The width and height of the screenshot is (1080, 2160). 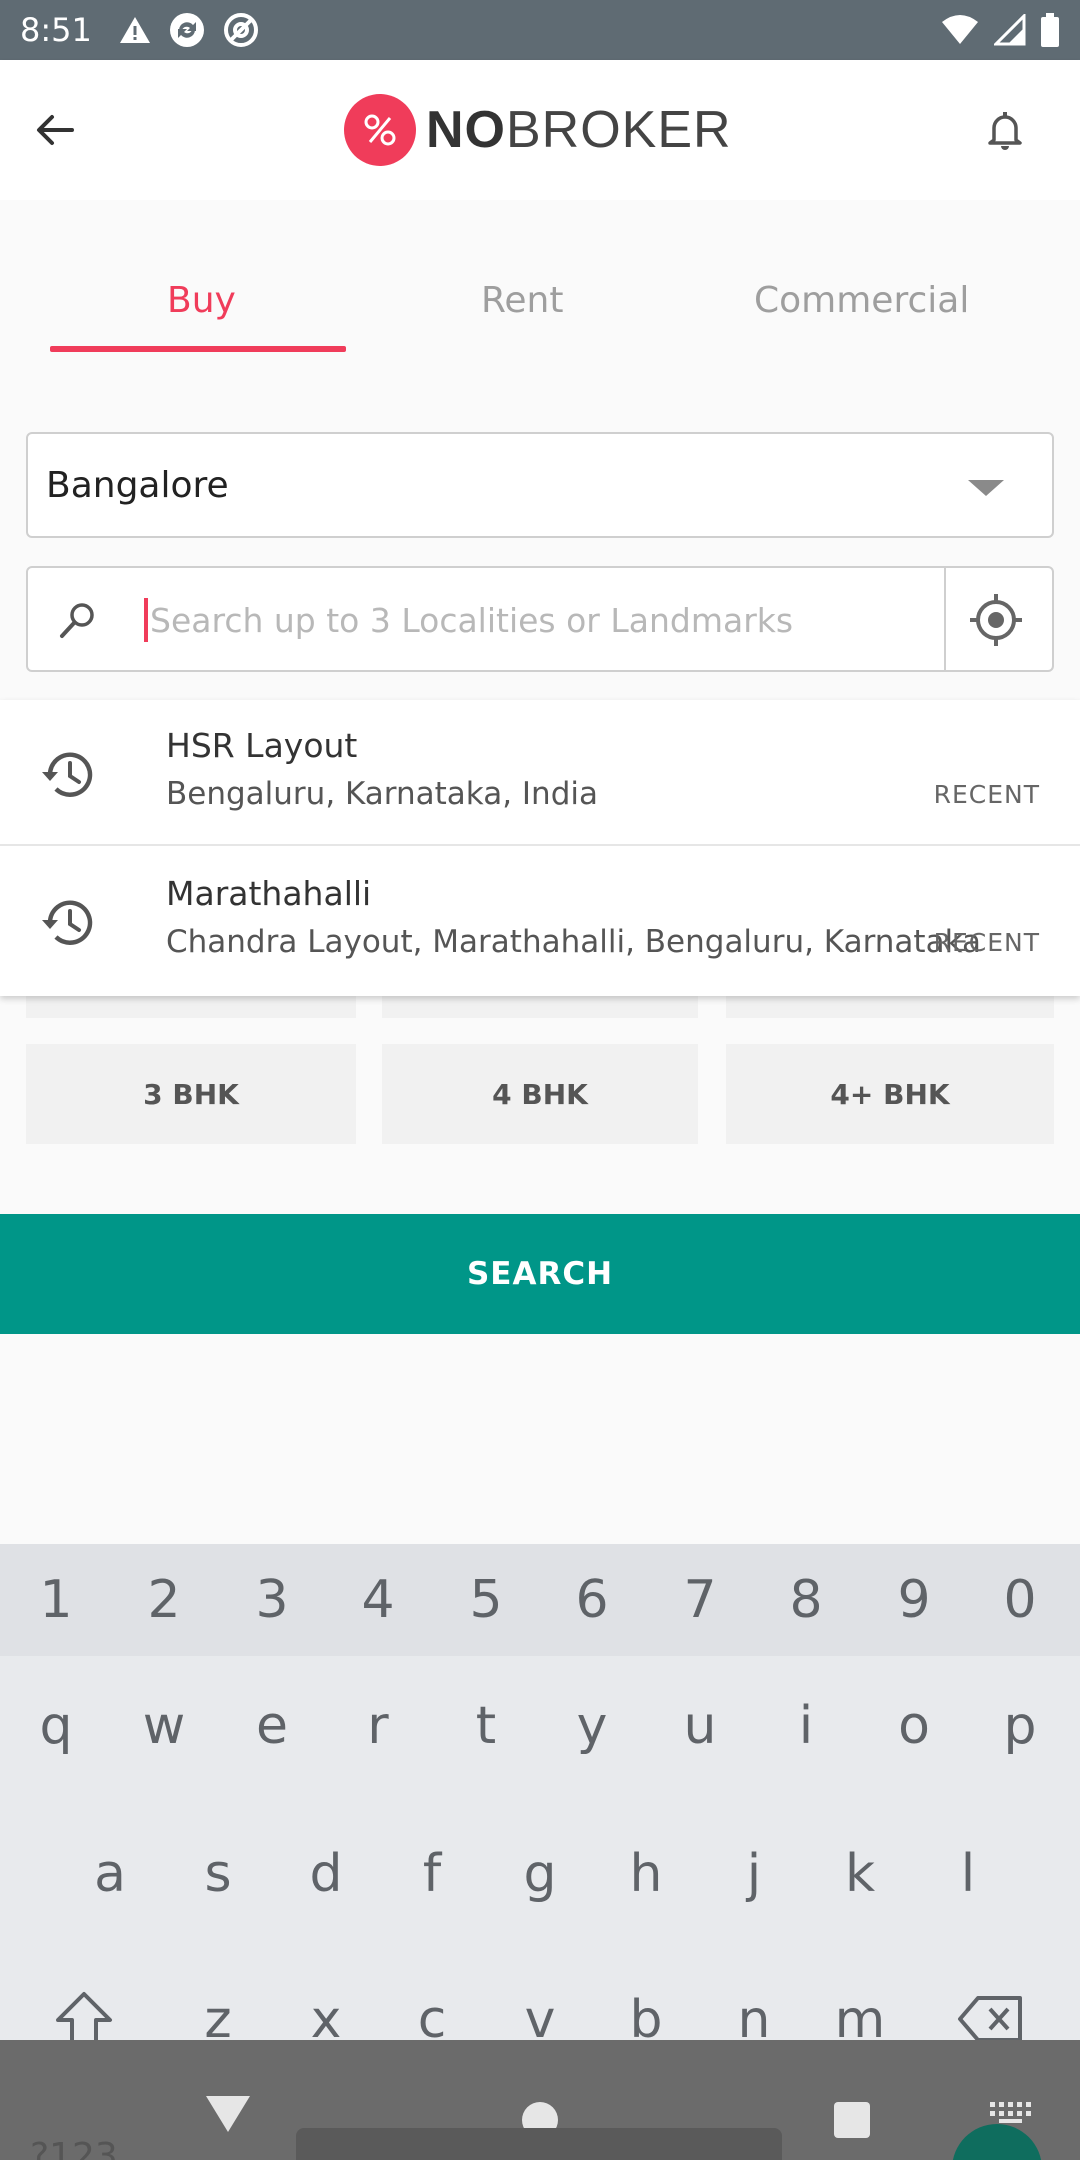 What do you see at coordinates (860, 1874) in the screenshot?
I see `key-k: k` at bounding box center [860, 1874].